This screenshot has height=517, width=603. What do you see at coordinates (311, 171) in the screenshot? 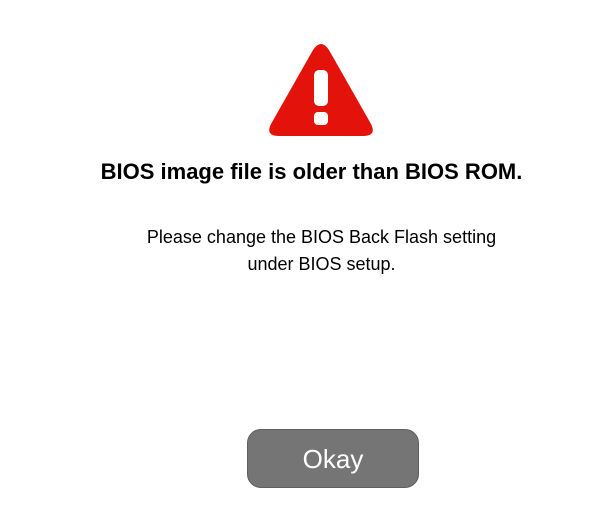
I see `dialog-title: BIOS image file is older than BIOS ROM.` at bounding box center [311, 171].